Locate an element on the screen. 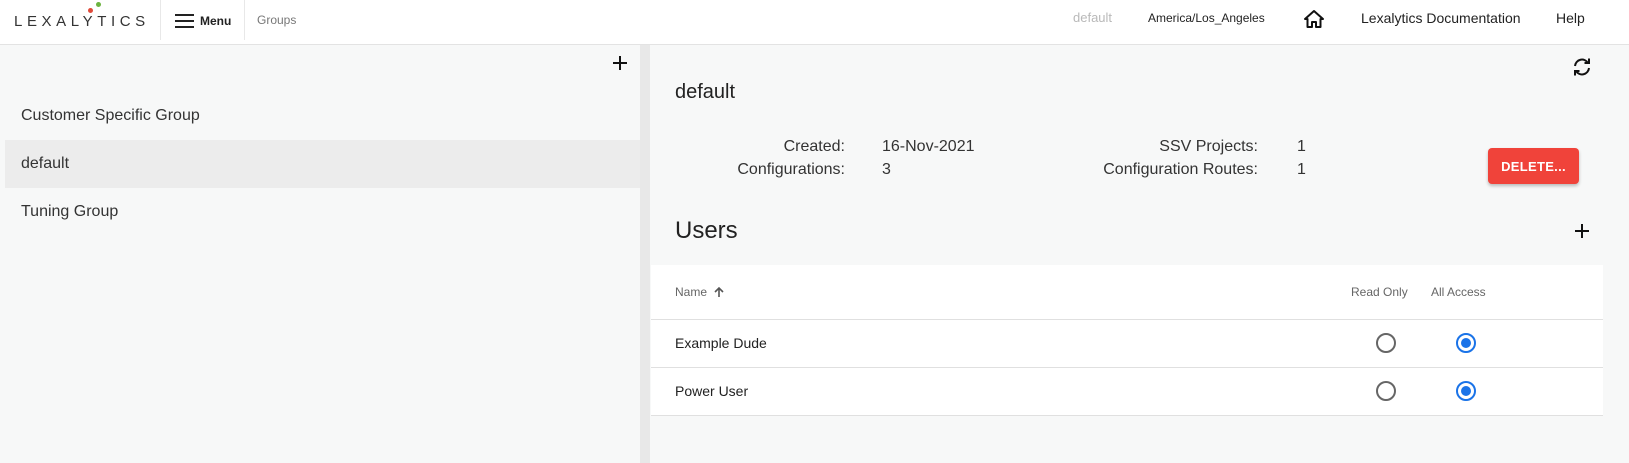  read-only-column-header: Read Only is located at coordinates (1379, 292).